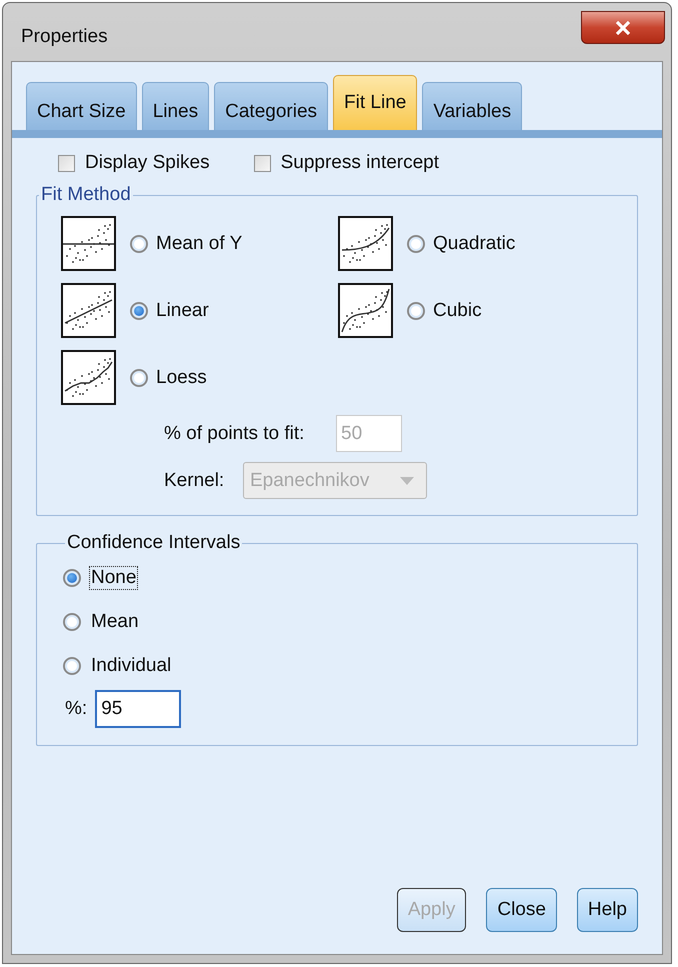 This screenshot has width=678, height=967. Describe the element at coordinates (360, 163) in the screenshot. I see `checkbox-label: Suppress intercept` at that location.